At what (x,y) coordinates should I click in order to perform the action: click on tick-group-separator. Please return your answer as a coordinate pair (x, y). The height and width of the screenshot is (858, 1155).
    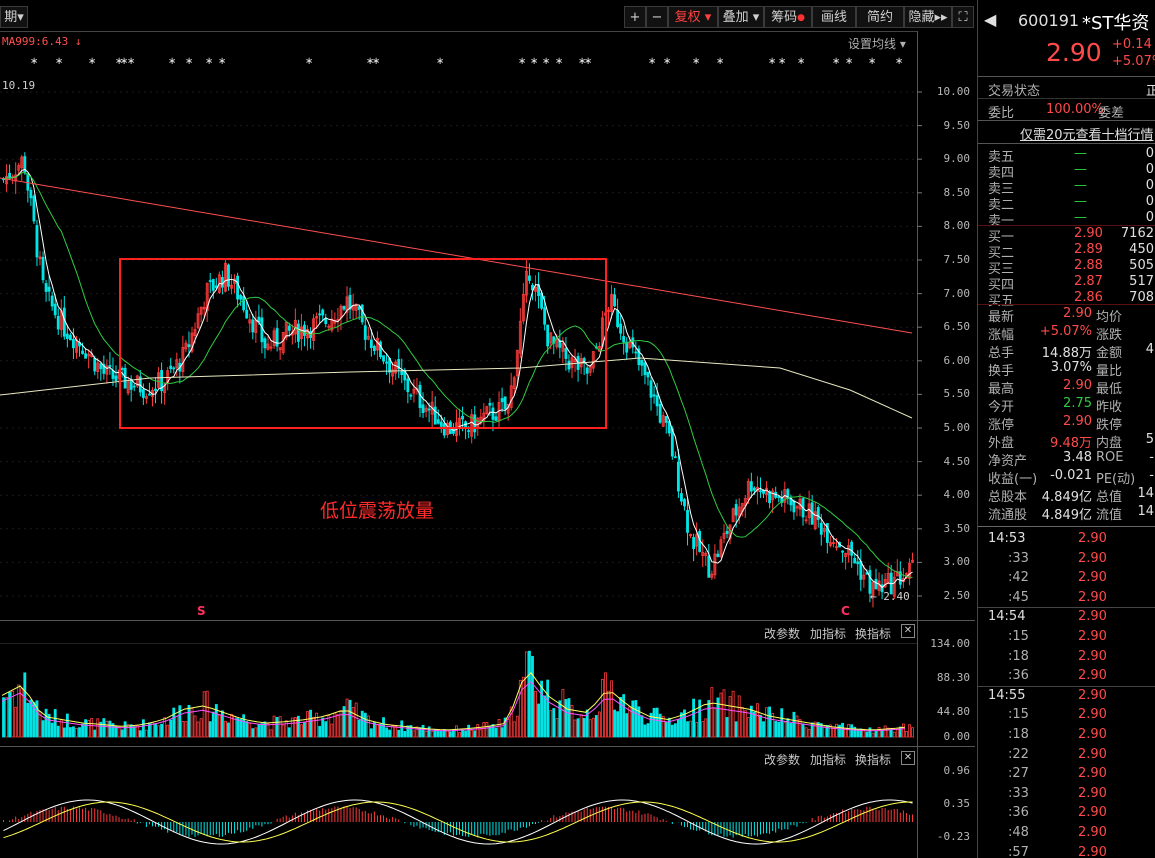
    Looking at the image, I should click on (1066, 608).